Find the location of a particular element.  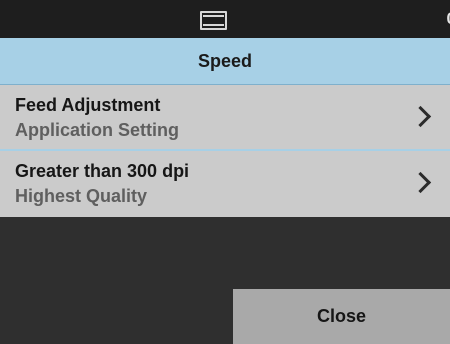

page-title: Speed is located at coordinates (225, 61).